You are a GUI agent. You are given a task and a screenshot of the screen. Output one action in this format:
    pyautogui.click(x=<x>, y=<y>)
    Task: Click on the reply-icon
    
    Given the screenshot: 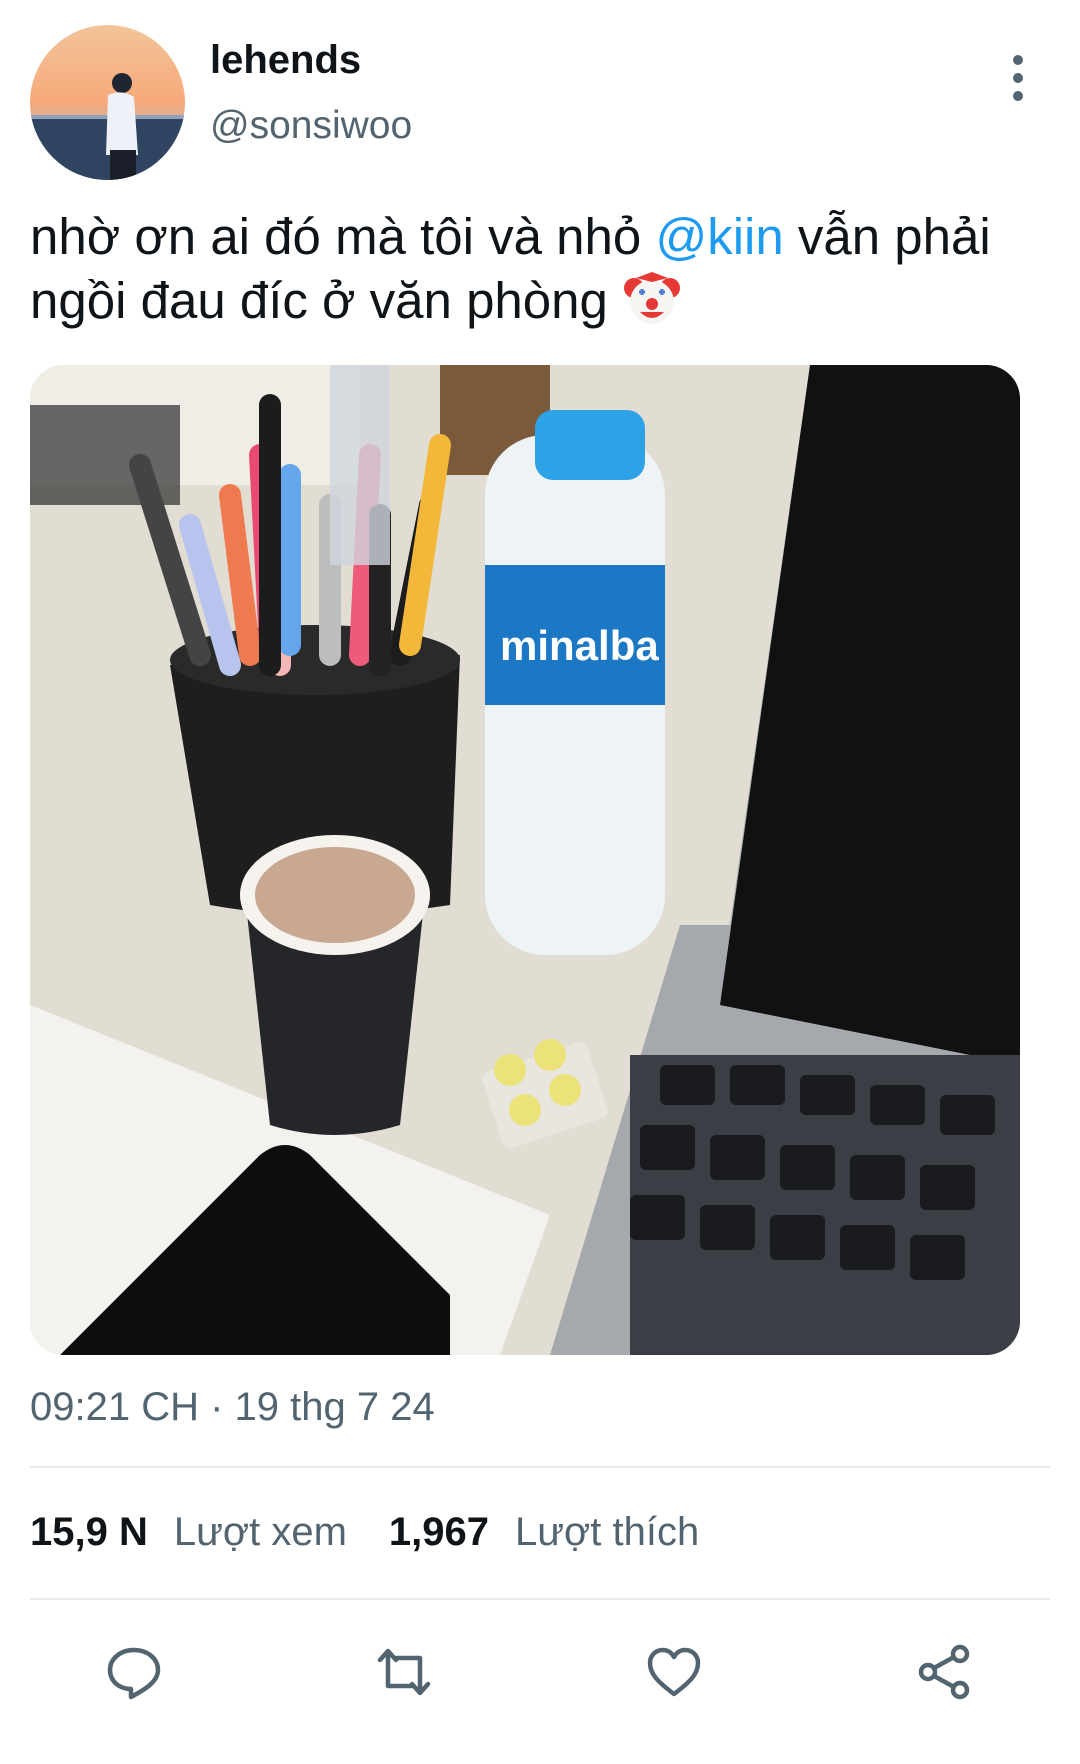 What is the action you would take?
    pyautogui.click(x=134, y=1673)
    